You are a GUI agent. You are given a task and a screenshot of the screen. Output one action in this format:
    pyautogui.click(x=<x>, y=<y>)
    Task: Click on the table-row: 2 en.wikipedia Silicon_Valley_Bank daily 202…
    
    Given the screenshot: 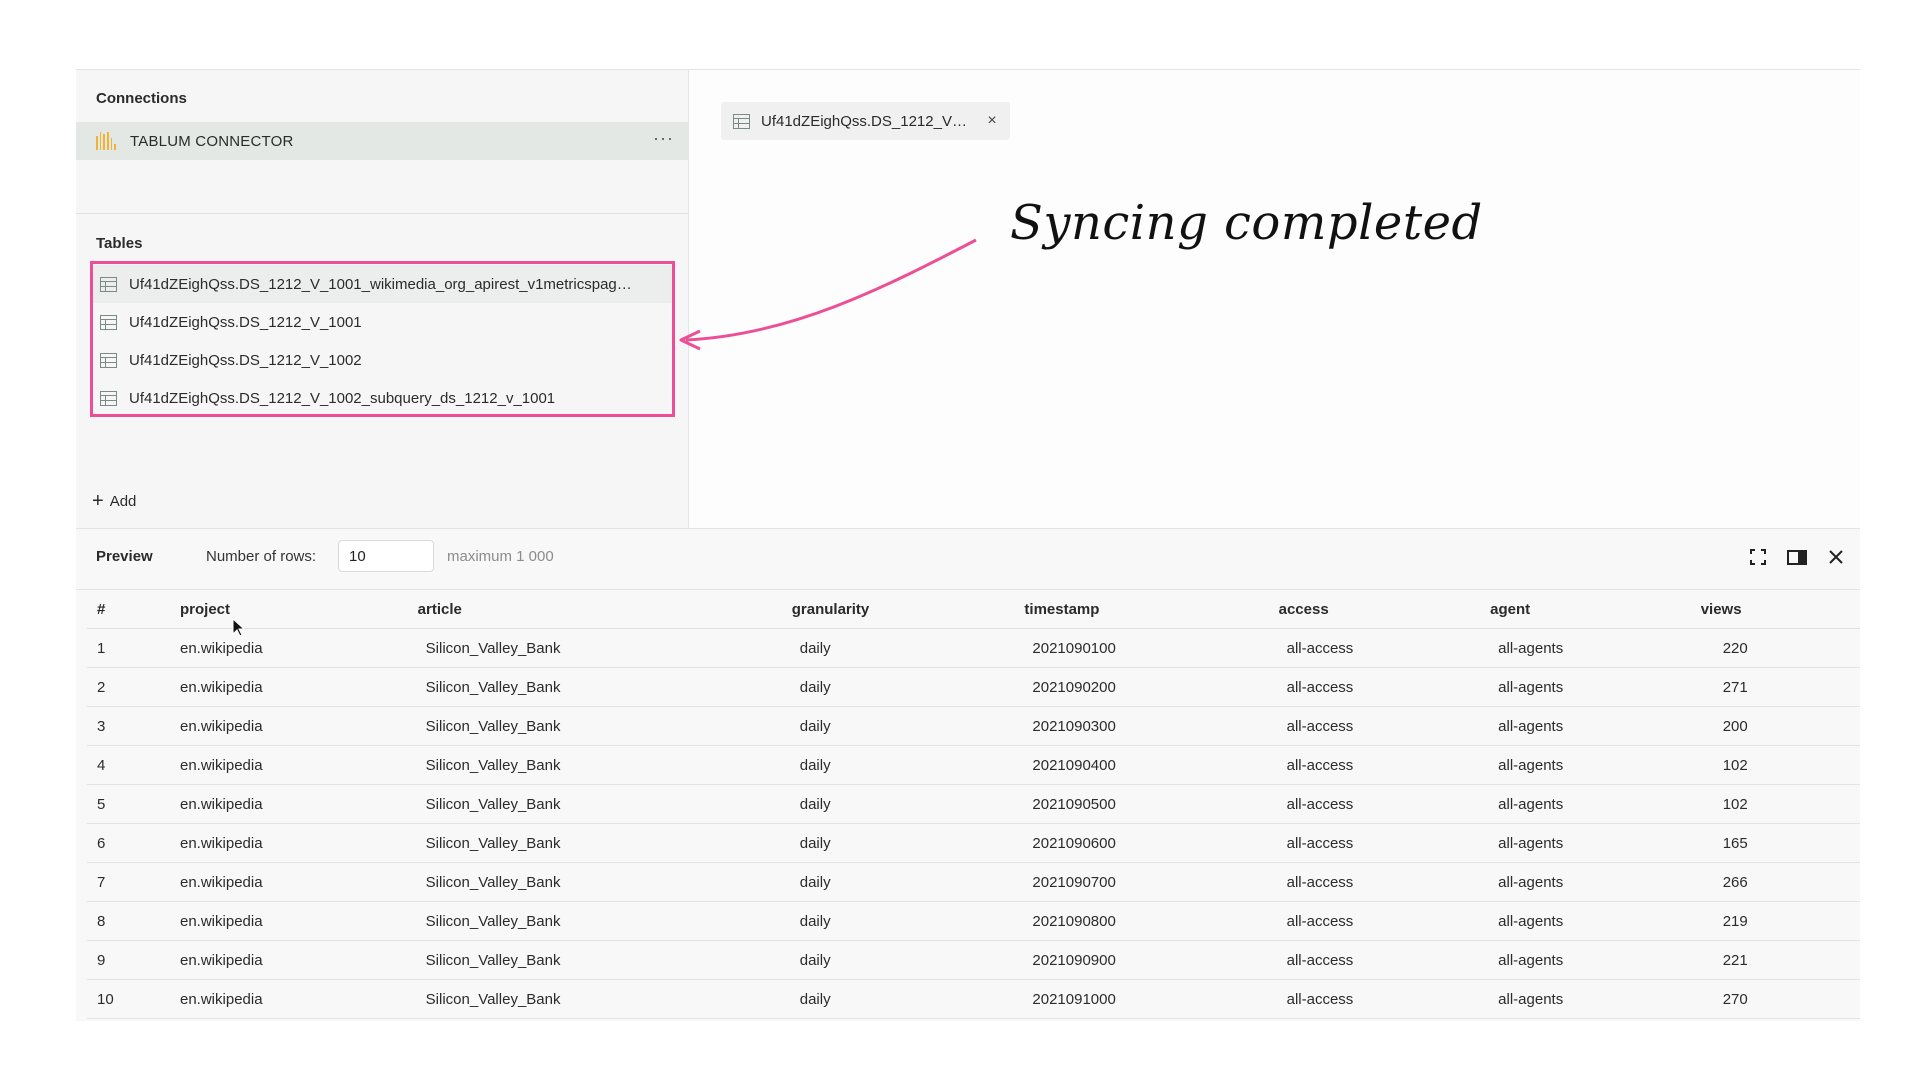 What is the action you would take?
    pyautogui.click(x=973, y=687)
    